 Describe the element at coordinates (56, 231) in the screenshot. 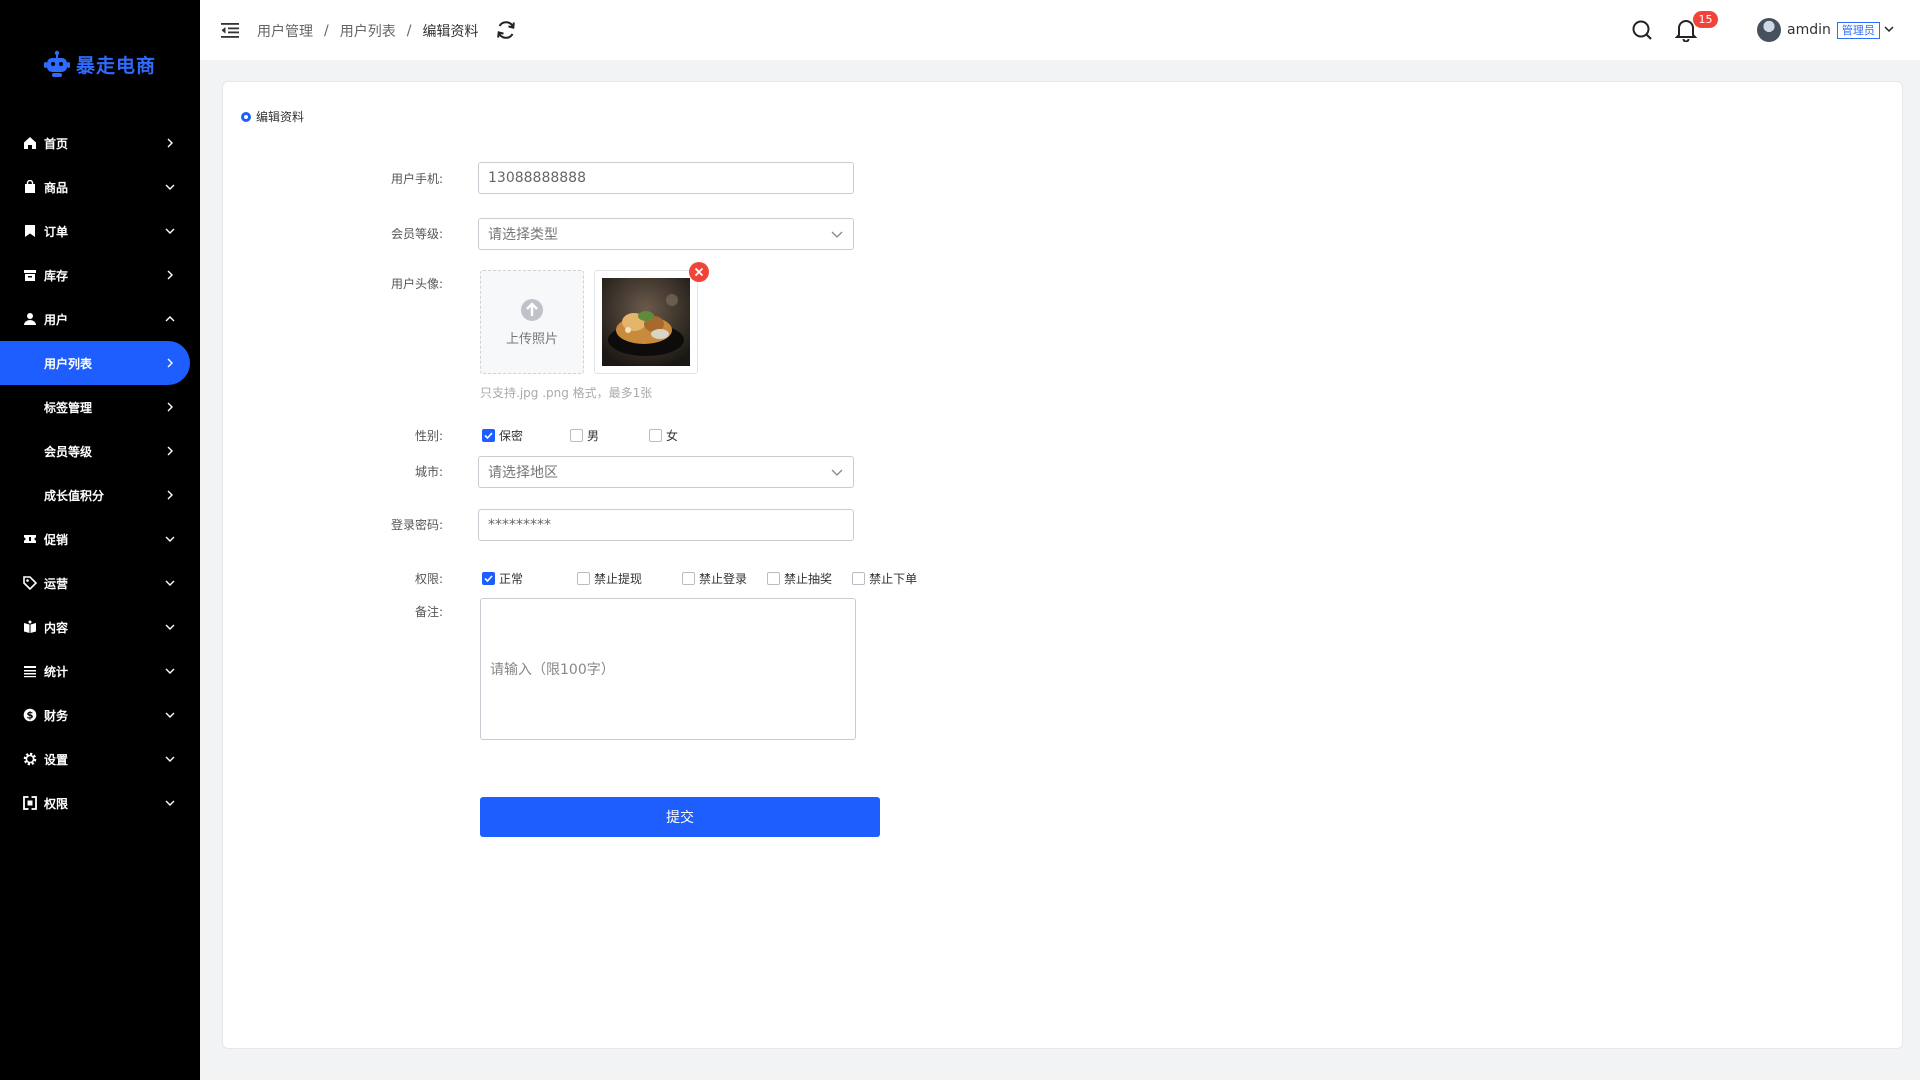

I see `sidebar-item-label: 订单` at that location.